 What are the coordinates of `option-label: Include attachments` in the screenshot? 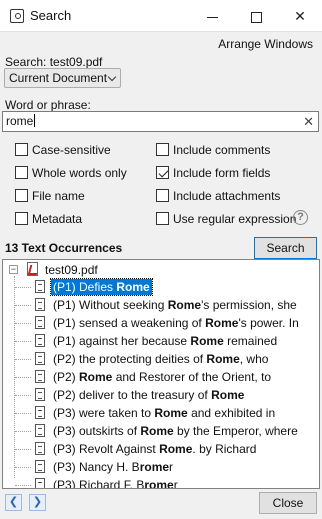 It's located at (227, 196).